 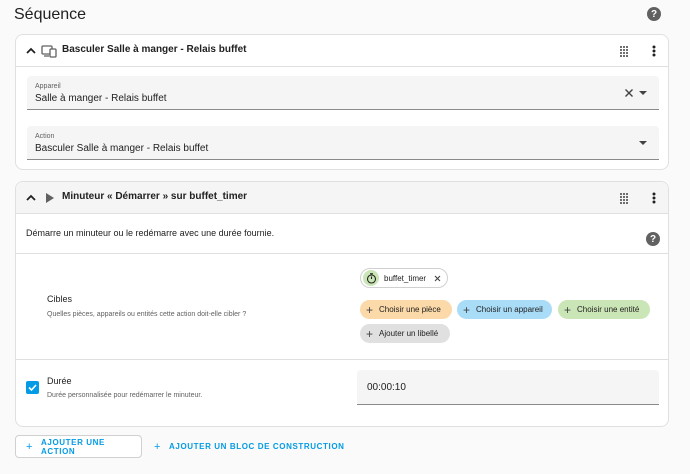 I want to click on action-card-header: Minuteur « Démarrer » sur buffet_timer, so click(x=342, y=198).